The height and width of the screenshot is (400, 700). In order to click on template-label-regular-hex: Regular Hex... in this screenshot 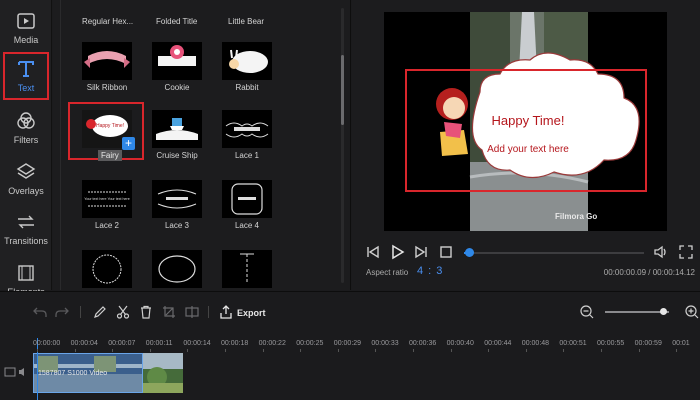, I will do `click(107, 21)`.